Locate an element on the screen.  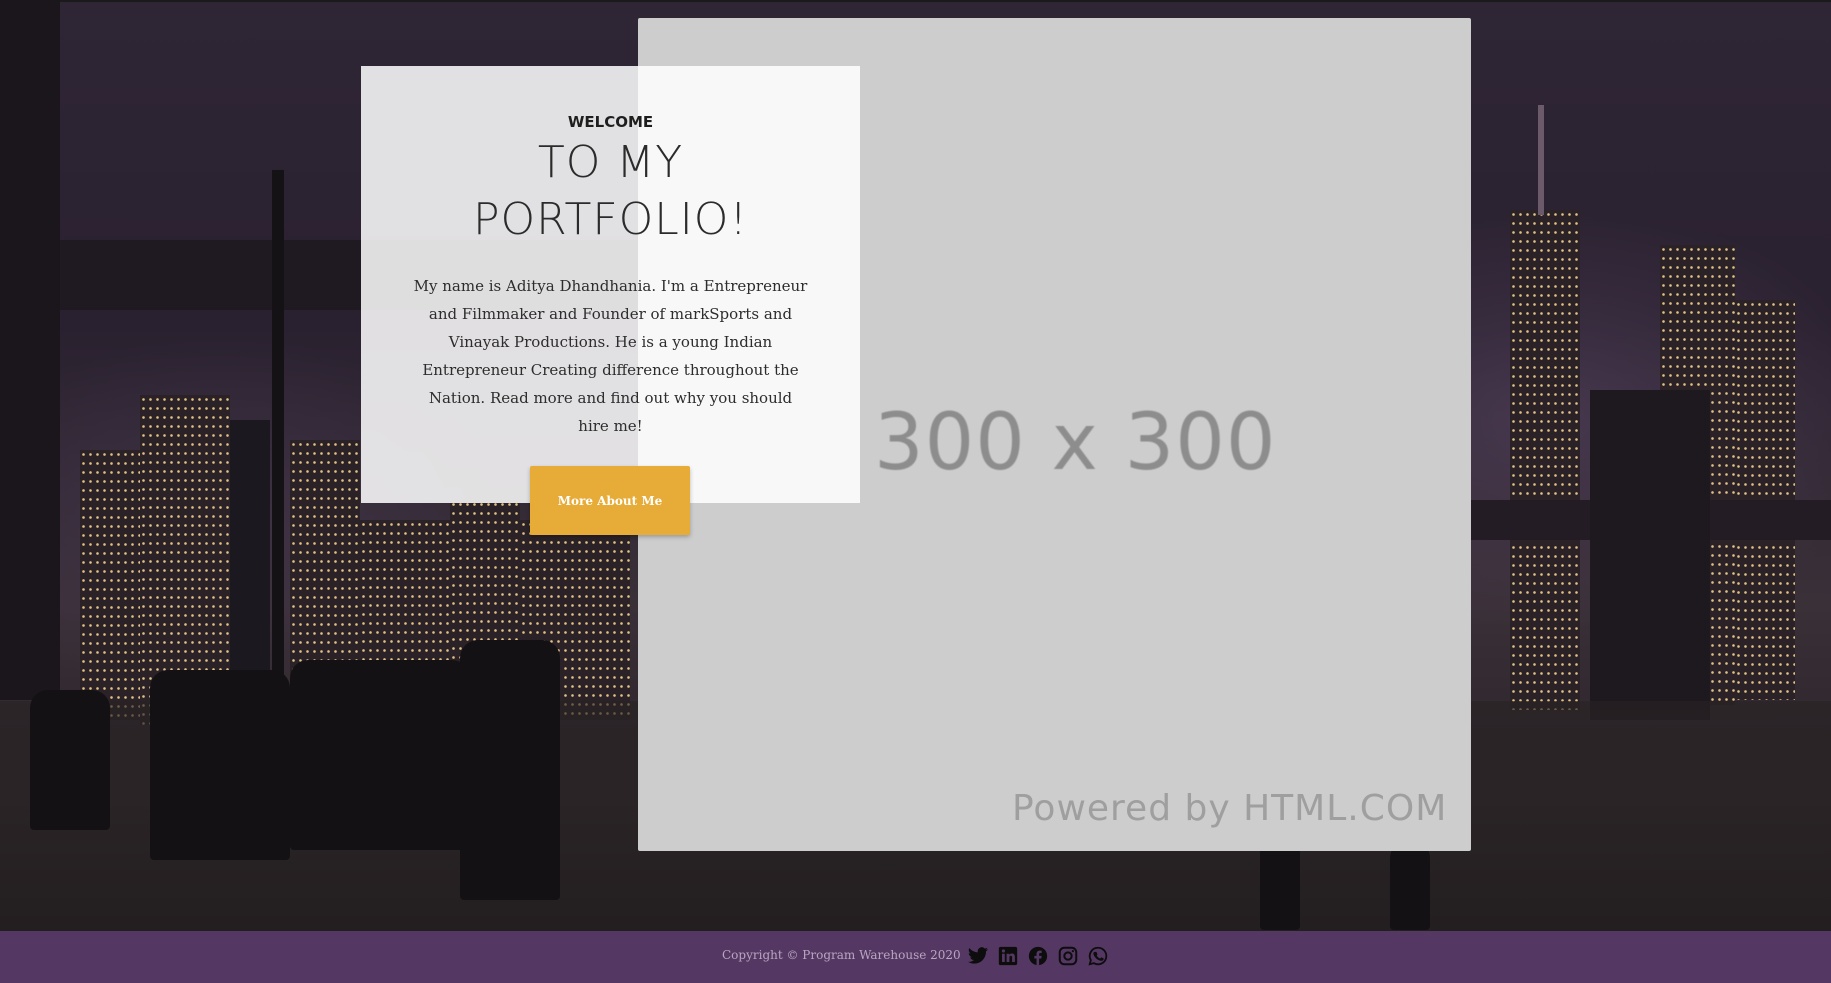
antenna is located at coordinates (1541, 160).